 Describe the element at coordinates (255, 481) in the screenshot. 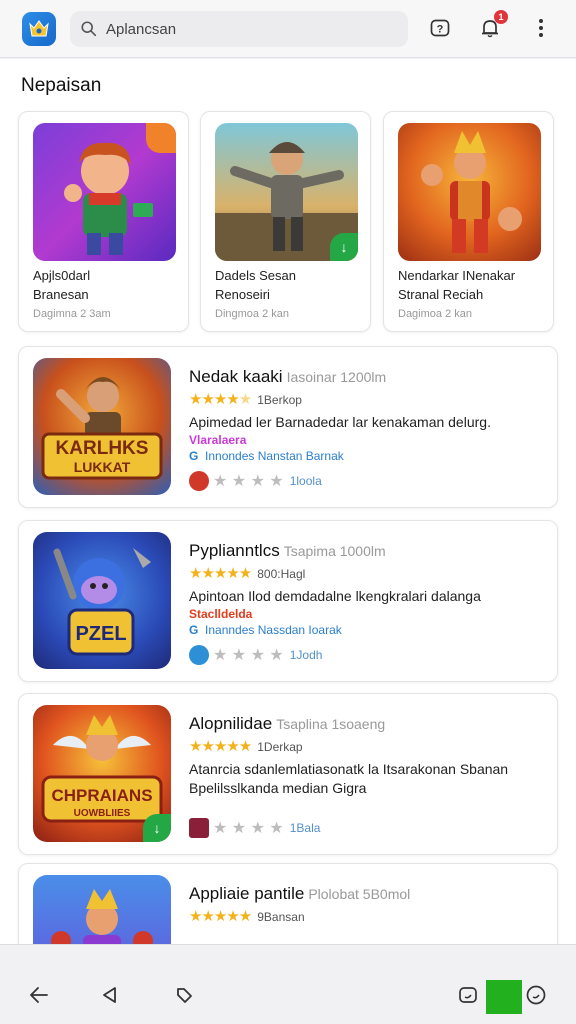

I see `mini-rating-row: ★ ★ ★ ★ 1loola` at that location.